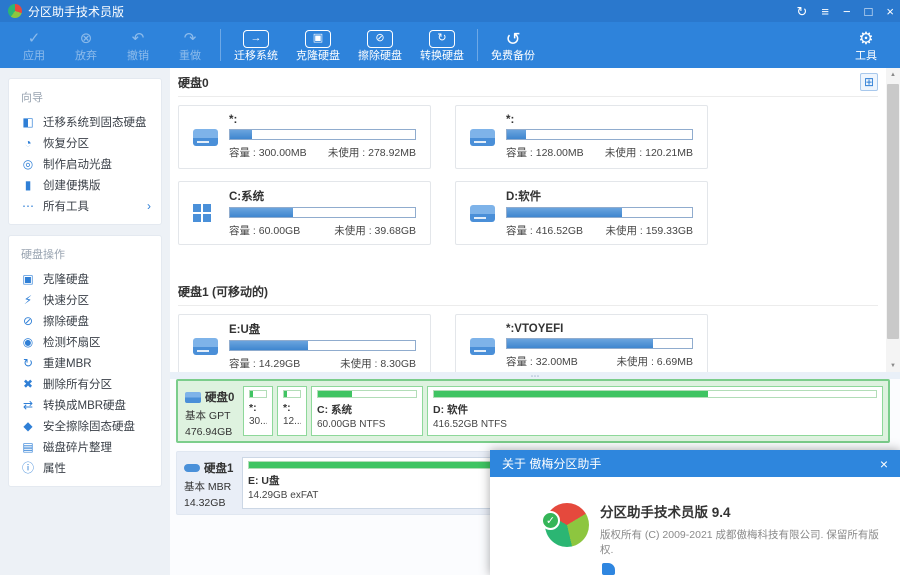 This screenshot has width=900, height=575. I want to click on sidebar-item-convert-to-mbr: ⇄ 转换成MBR硬盘, so click(85, 404).